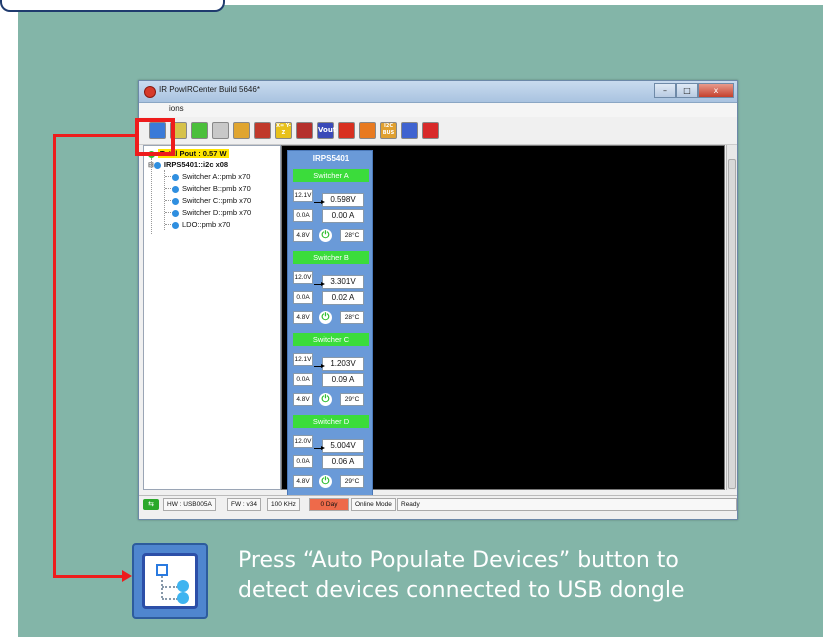 The height and width of the screenshot is (637, 823). What do you see at coordinates (687, 90) in the screenshot?
I see `maximize-button: □` at bounding box center [687, 90].